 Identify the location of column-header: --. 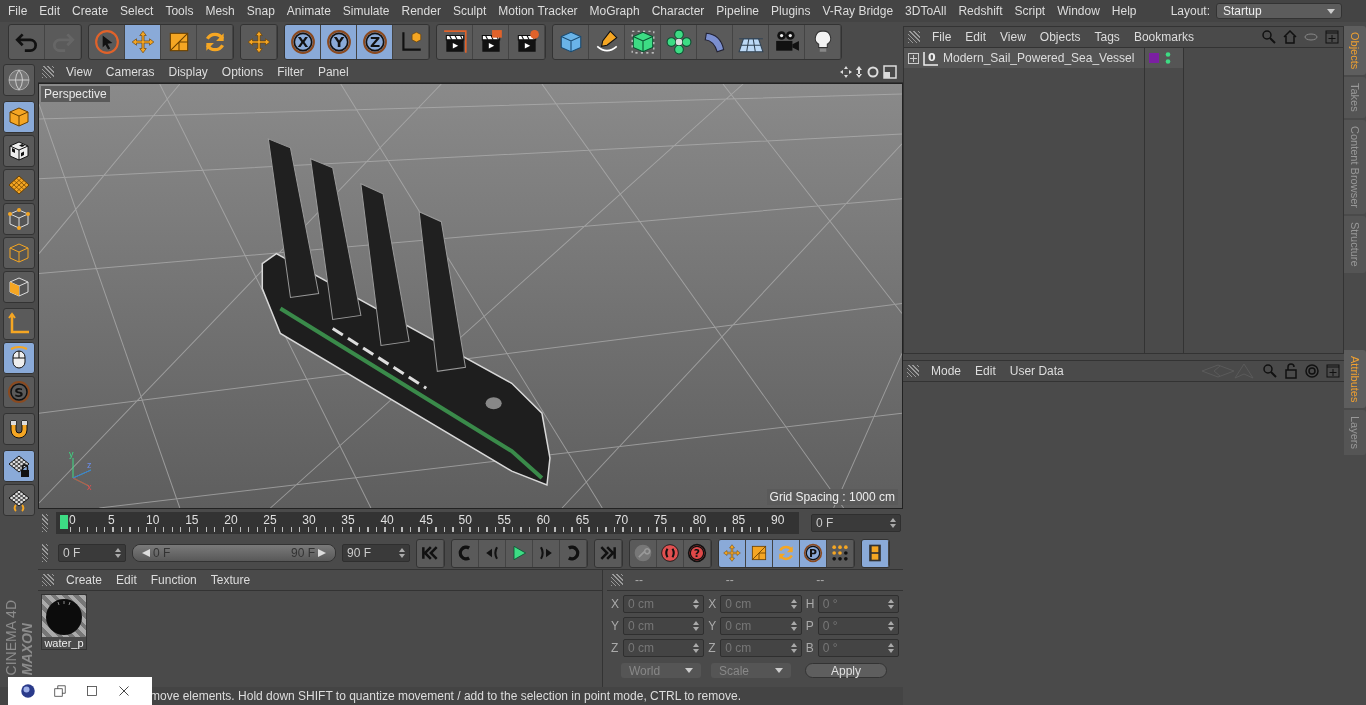
(639, 580).